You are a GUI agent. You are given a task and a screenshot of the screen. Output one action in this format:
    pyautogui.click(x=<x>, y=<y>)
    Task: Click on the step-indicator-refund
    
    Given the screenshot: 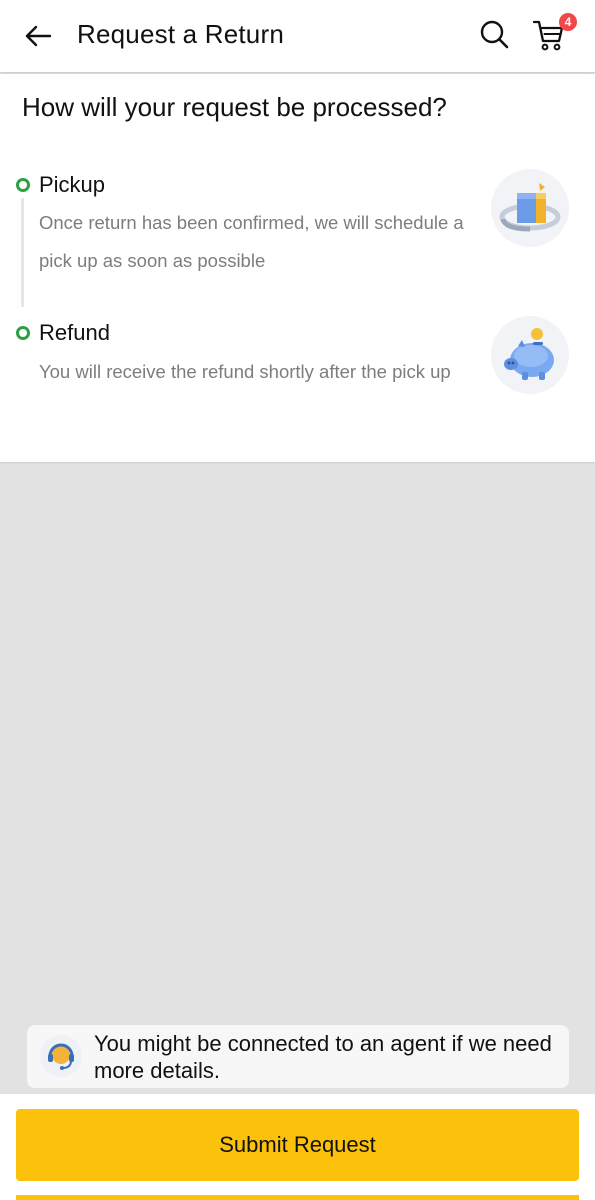 What is the action you would take?
    pyautogui.click(x=23, y=333)
    